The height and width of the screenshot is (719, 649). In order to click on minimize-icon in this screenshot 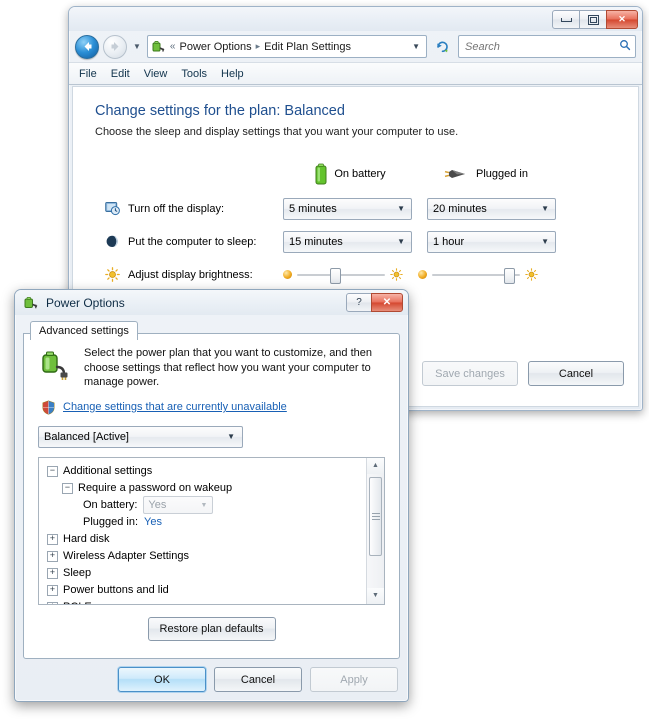, I will do `click(566, 19)`.